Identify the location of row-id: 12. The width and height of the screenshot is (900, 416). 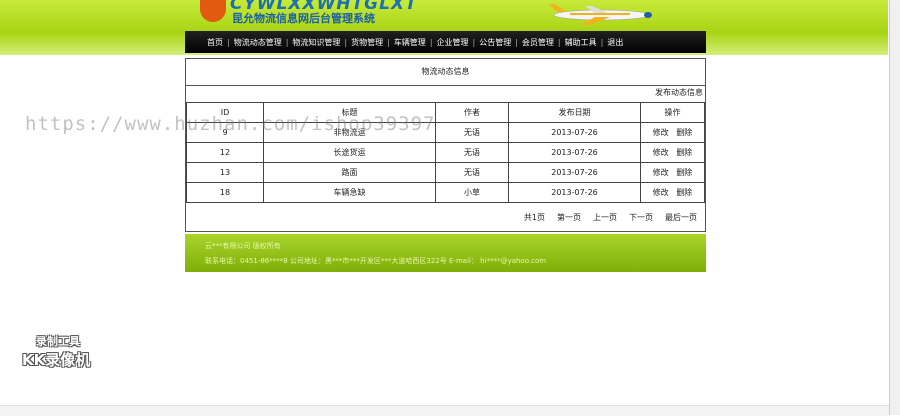
(225, 152).